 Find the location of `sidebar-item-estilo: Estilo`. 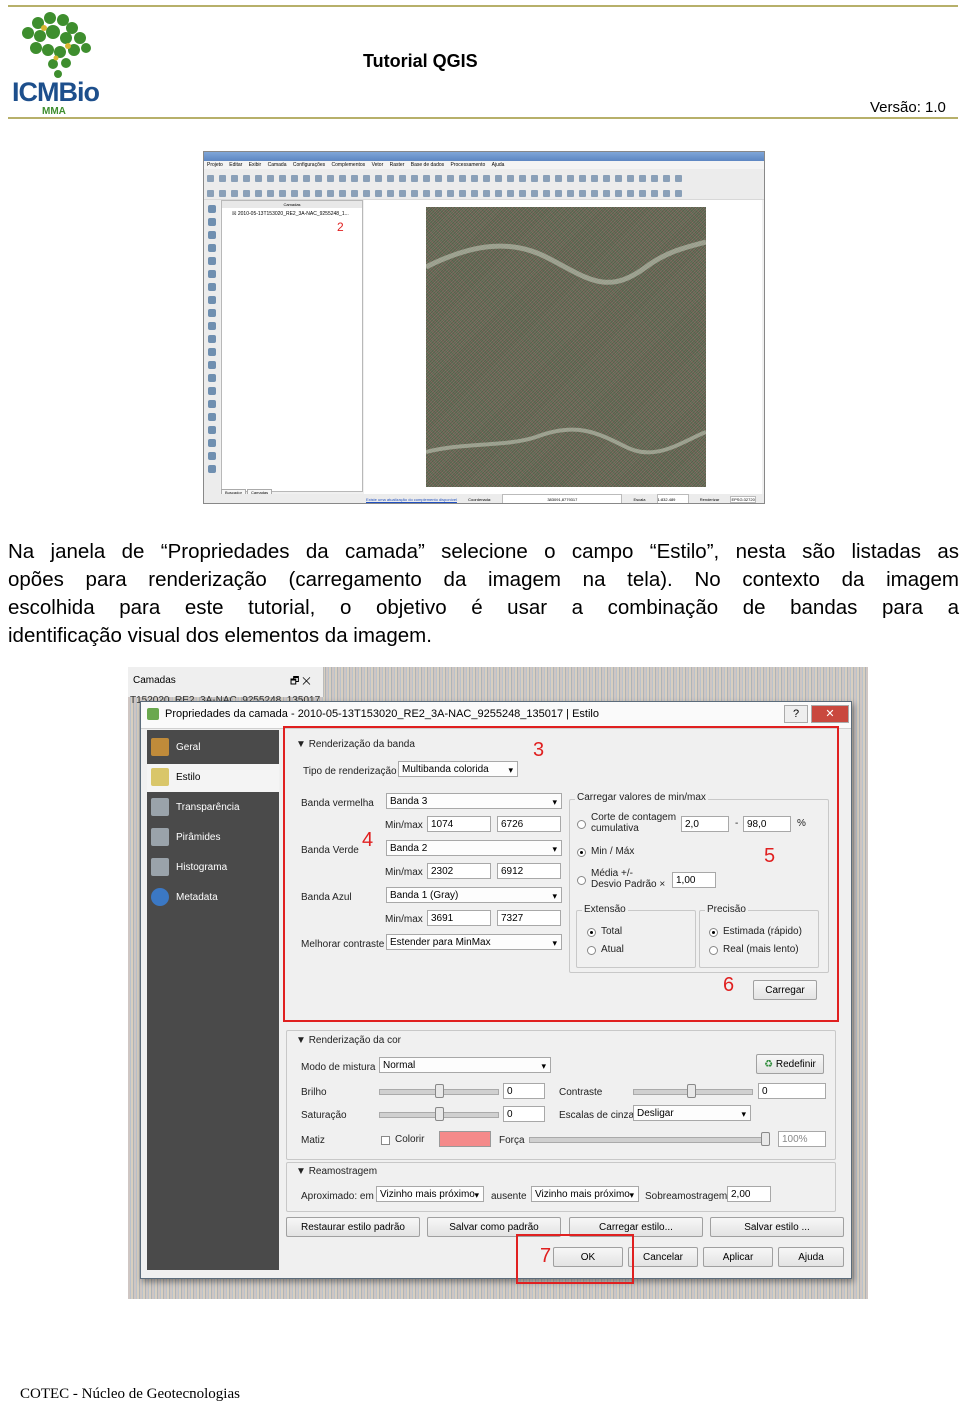

sidebar-item-estilo: Estilo is located at coordinates (213, 778).